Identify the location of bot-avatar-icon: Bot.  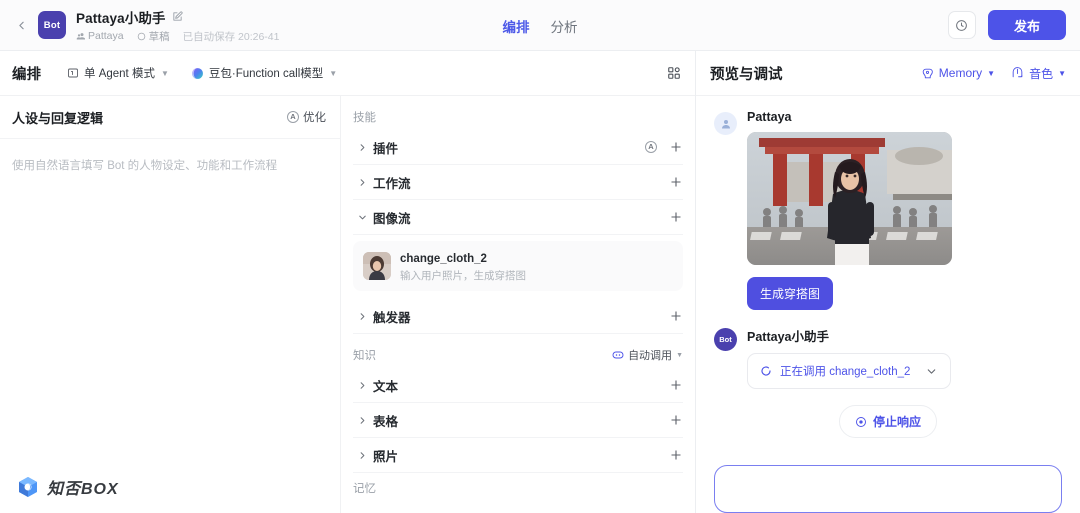
(725, 339).